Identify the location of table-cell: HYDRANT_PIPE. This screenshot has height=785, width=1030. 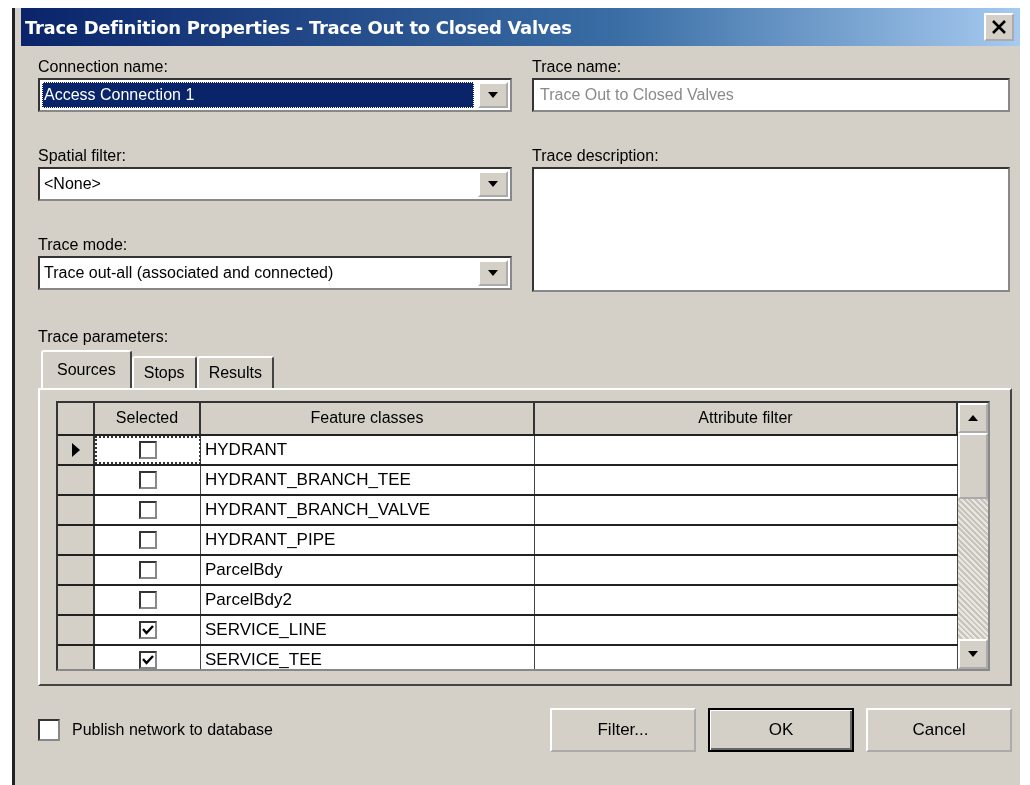
(368, 540).